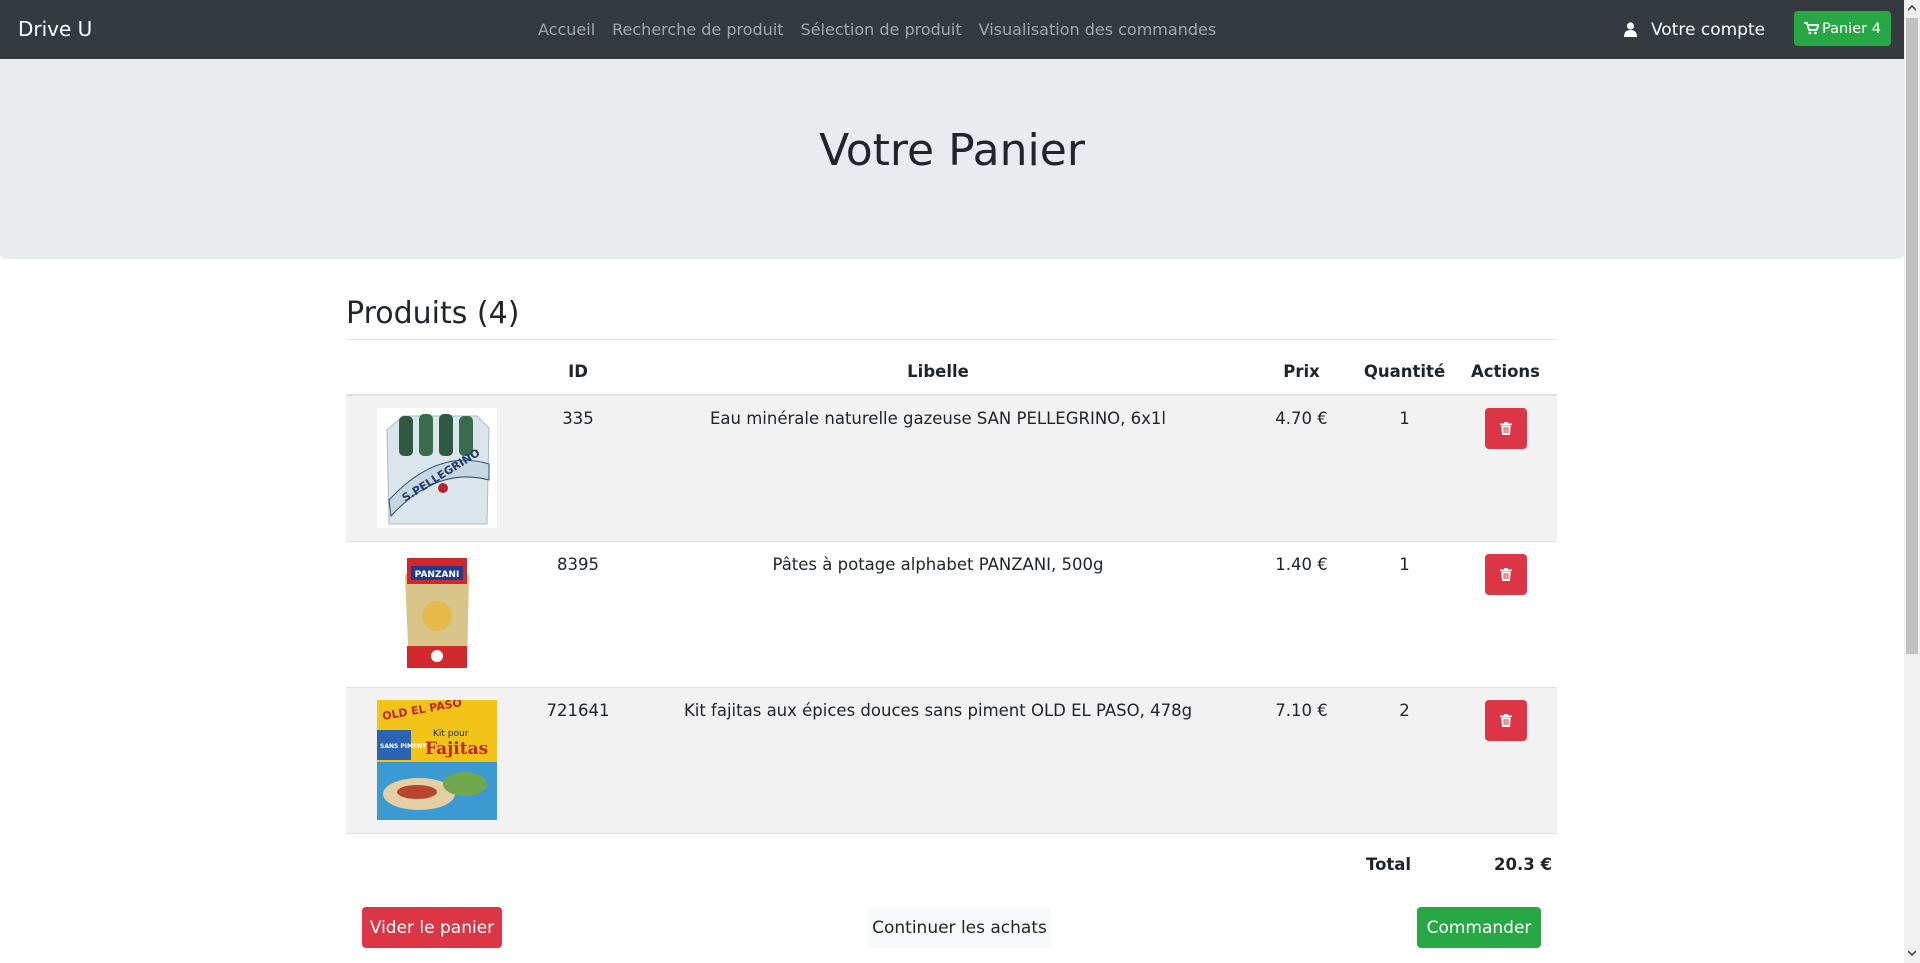  What do you see at coordinates (697, 29) in the screenshot?
I see `nav-link-recherche: Recherche de produit` at bounding box center [697, 29].